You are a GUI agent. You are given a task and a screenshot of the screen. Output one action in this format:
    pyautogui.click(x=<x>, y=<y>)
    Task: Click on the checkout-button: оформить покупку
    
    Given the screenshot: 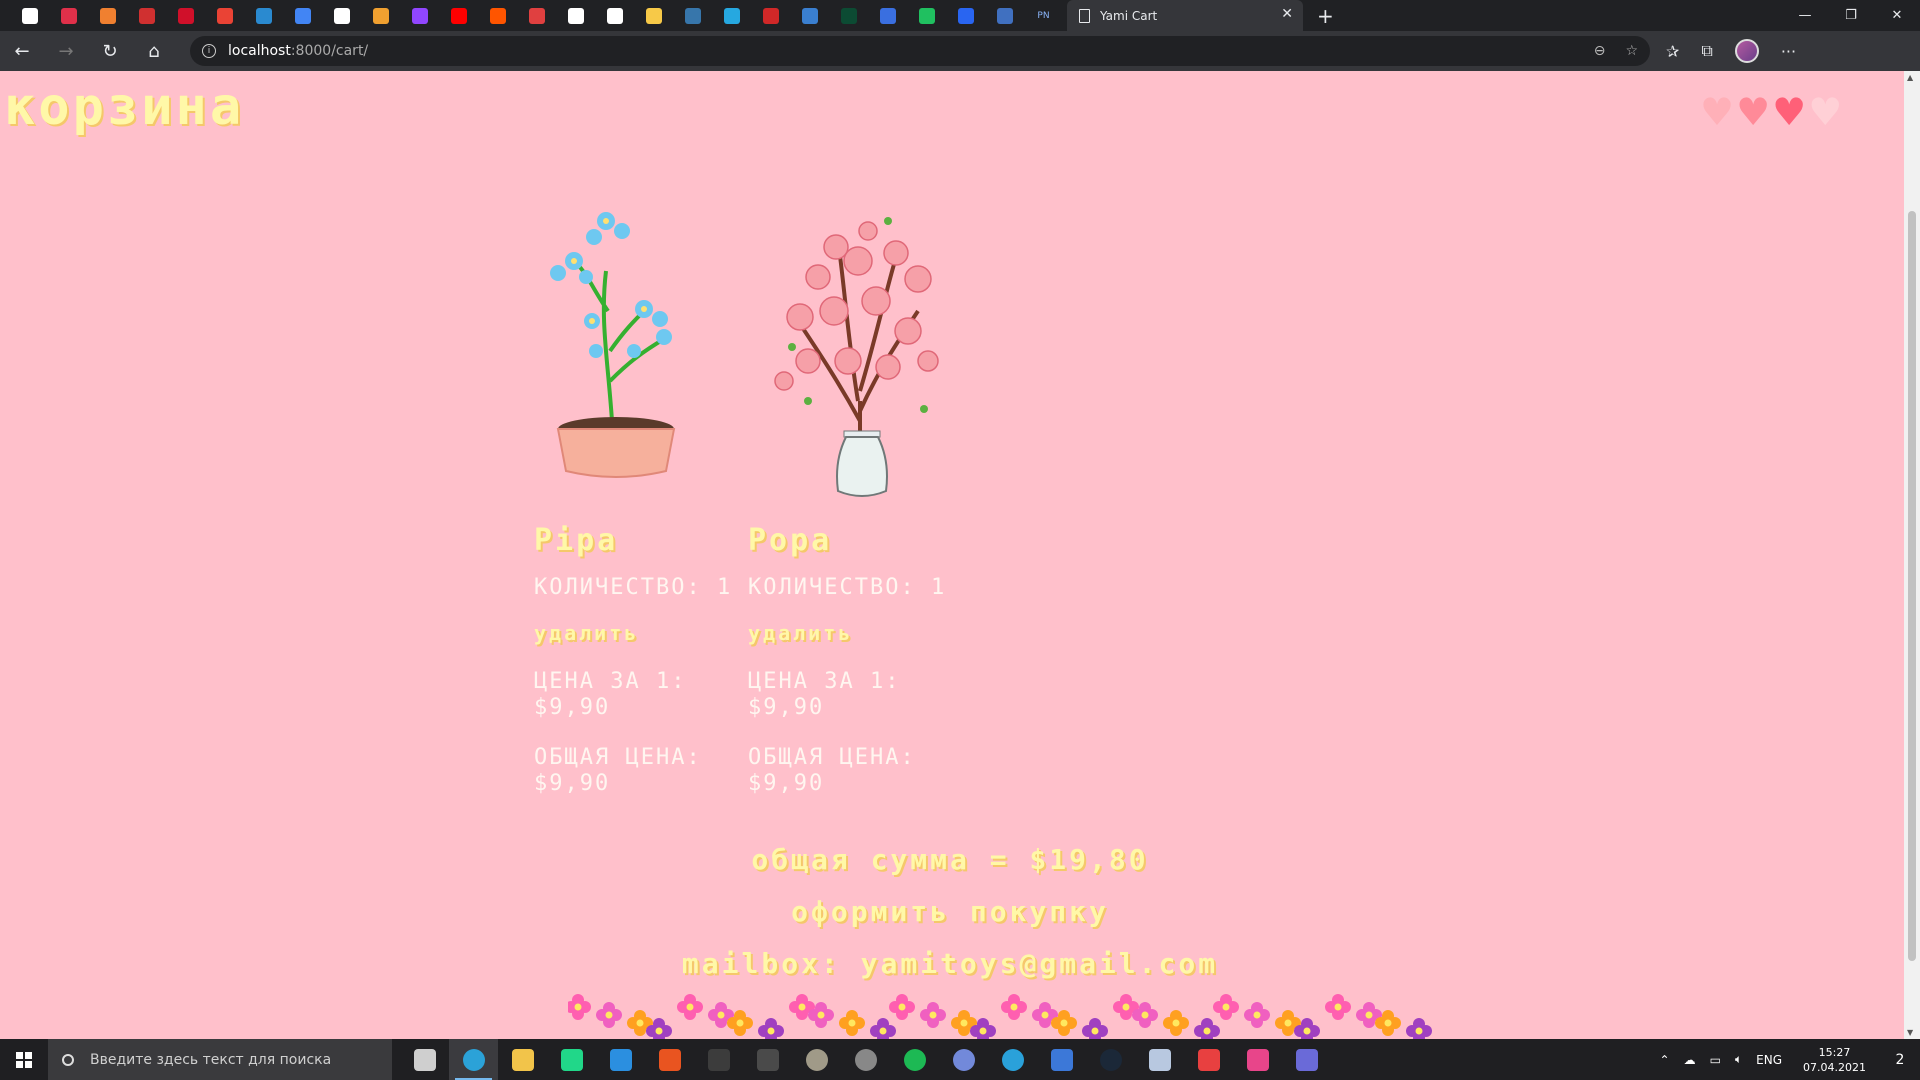 What is the action you would take?
    pyautogui.click(x=950, y=911)
    